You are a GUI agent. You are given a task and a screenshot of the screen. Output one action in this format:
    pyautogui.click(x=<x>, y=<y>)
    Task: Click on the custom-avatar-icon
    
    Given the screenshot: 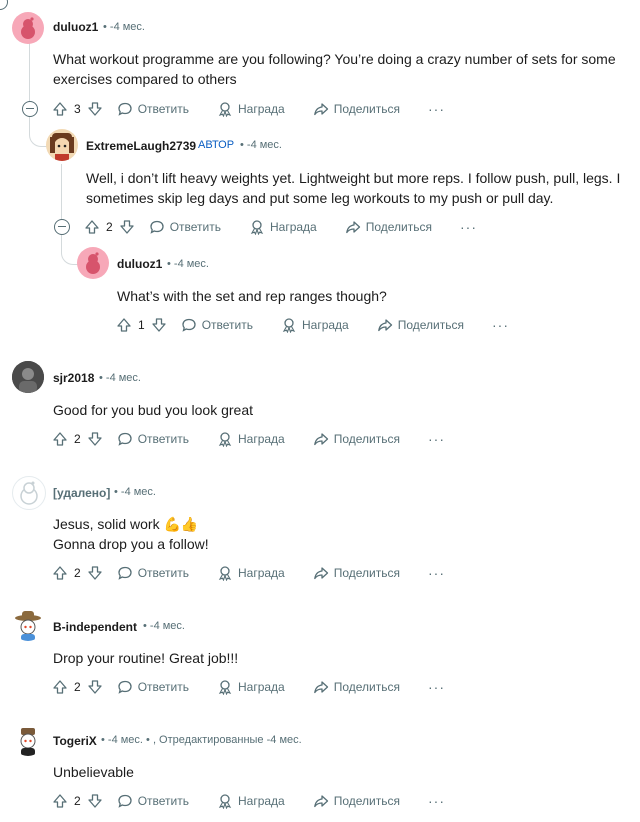 What is the action you would take?
    pyautogui.click(x=62, y=147)
    